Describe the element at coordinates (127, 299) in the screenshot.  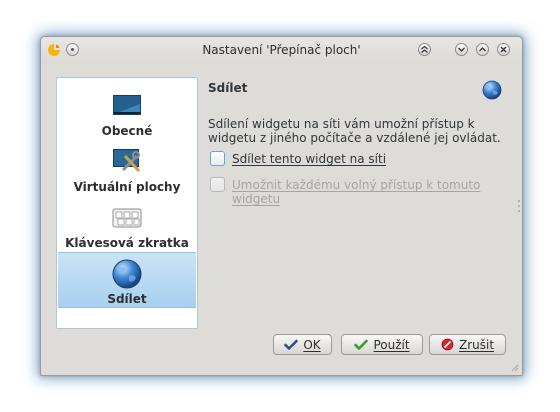
I see `sidebar-item-label: Sdílet` at that location.